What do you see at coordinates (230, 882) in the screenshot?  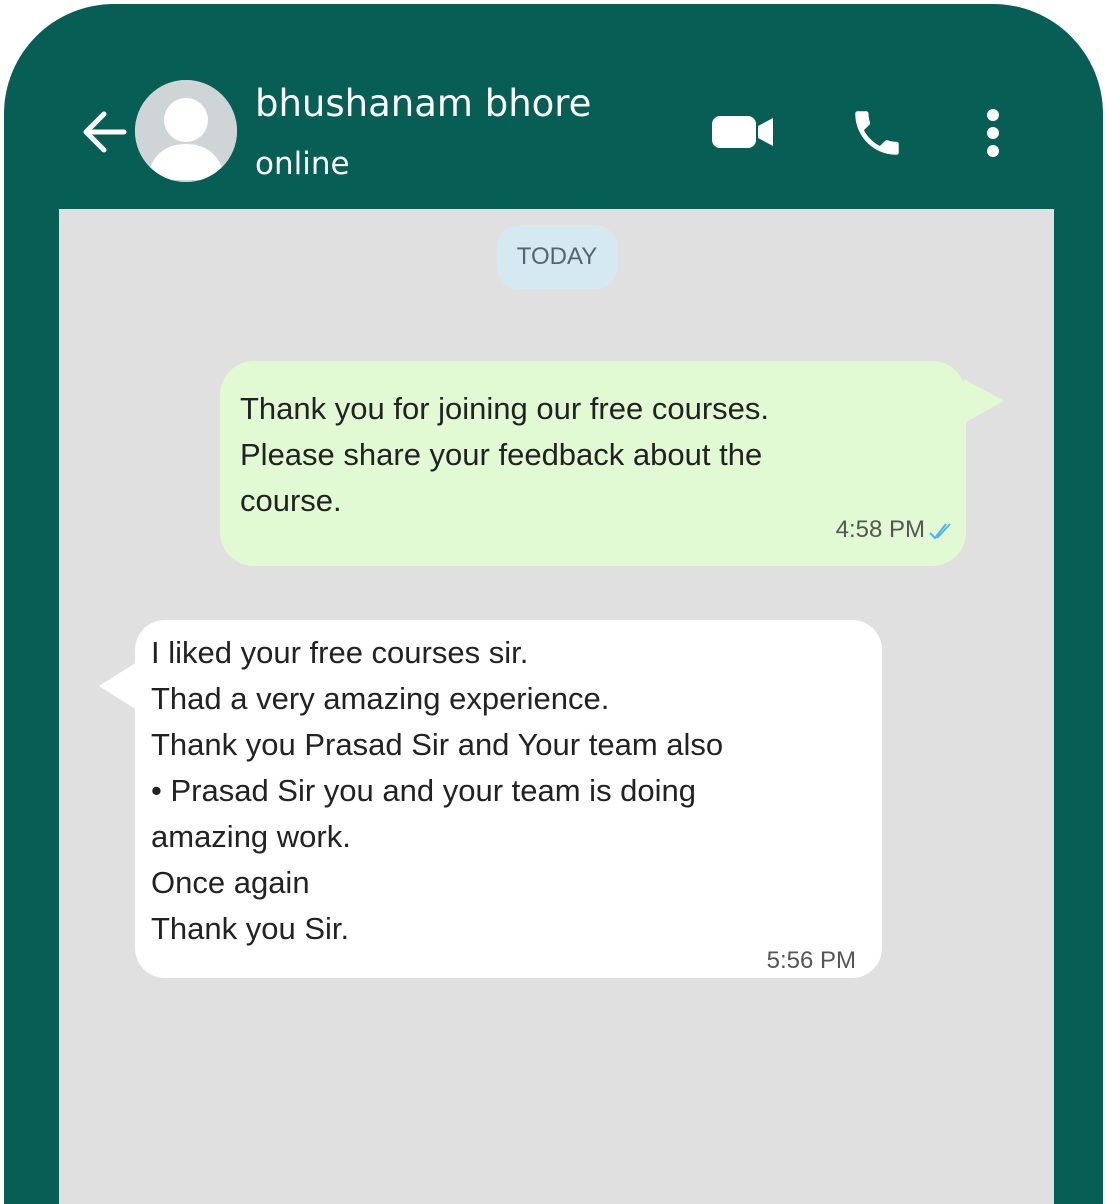 I see `message-line: Once again` at bounding box center [230, 882].